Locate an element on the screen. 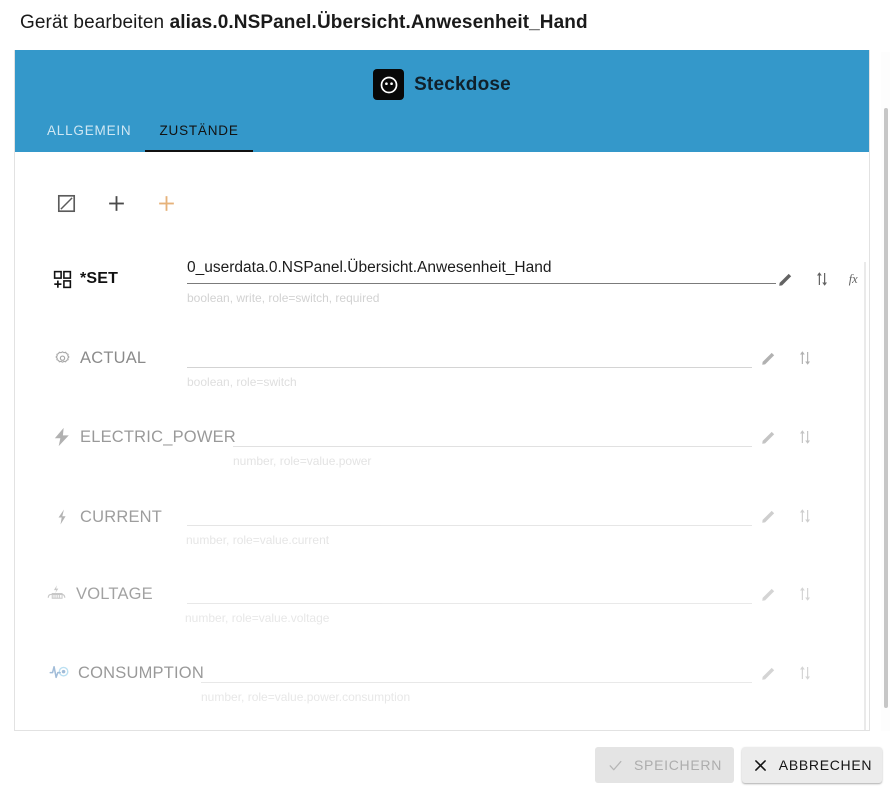 Image resolution: width=890 pixels, height=787 pixels. edit-box-icon is located at coordinates (66, 203).